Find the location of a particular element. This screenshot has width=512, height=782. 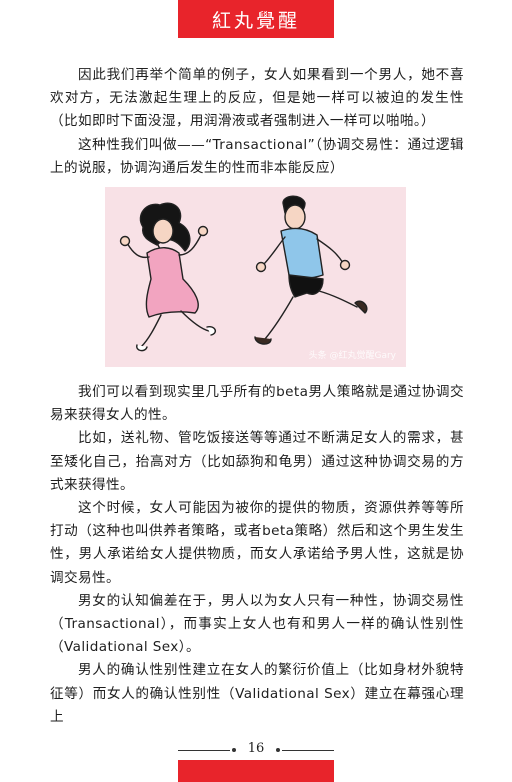

footer-rule-right is located at coordinates (308, 750).